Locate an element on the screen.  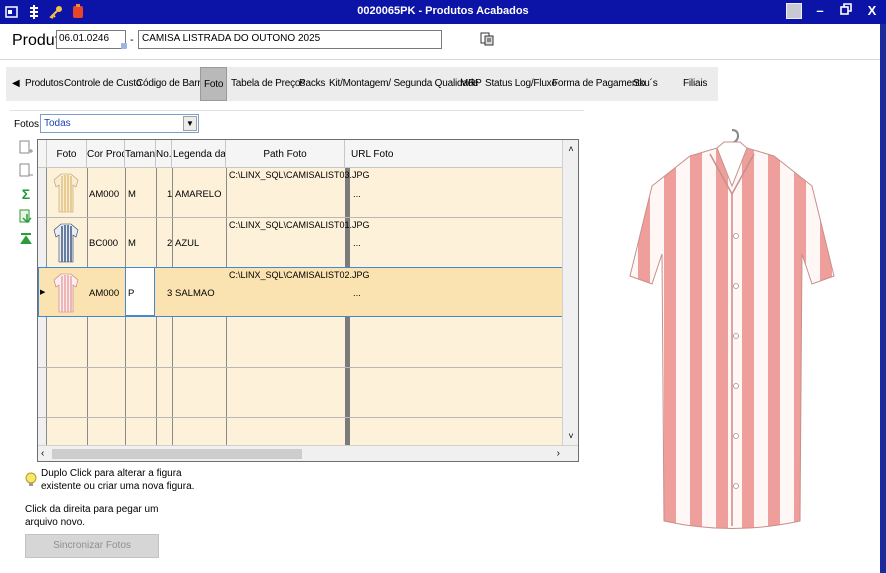
column-header-no: No. is located at coordinates (164, 154).